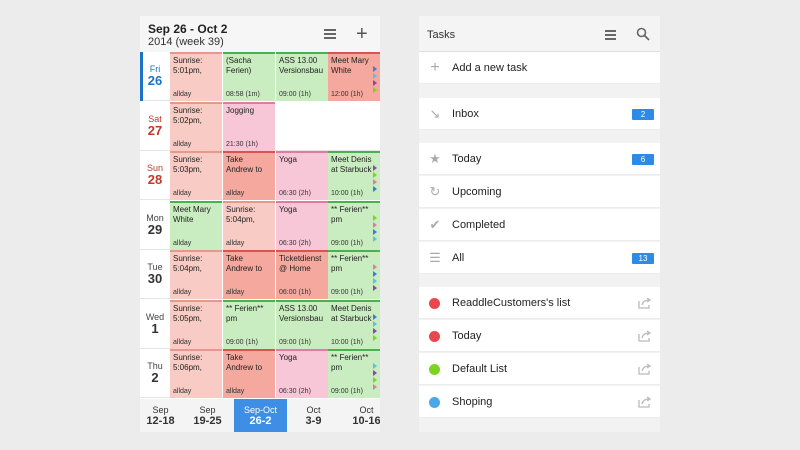  Describe the element at coordinates (239, 65) in the screenshot. I see `event-title: (Sacha Ferien)` at that location.